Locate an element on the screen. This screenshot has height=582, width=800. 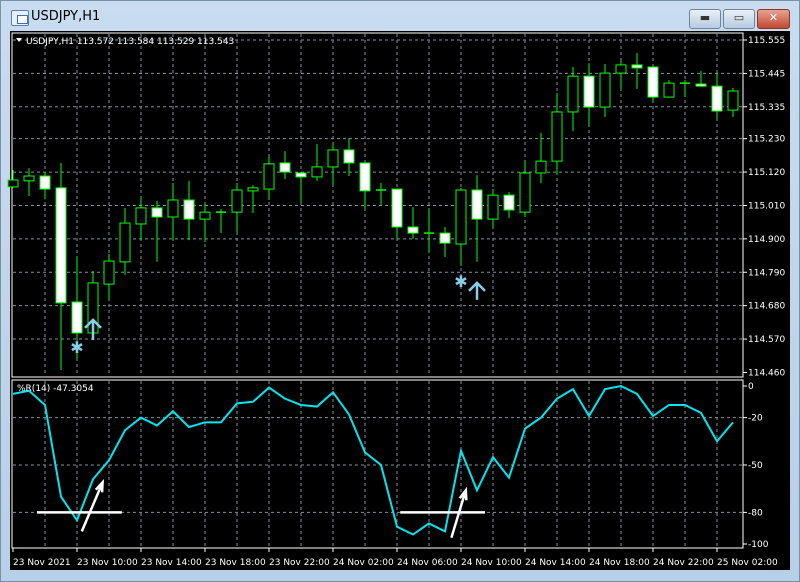
price-axis-label: 114.570 is located at coordinates (766, 340).